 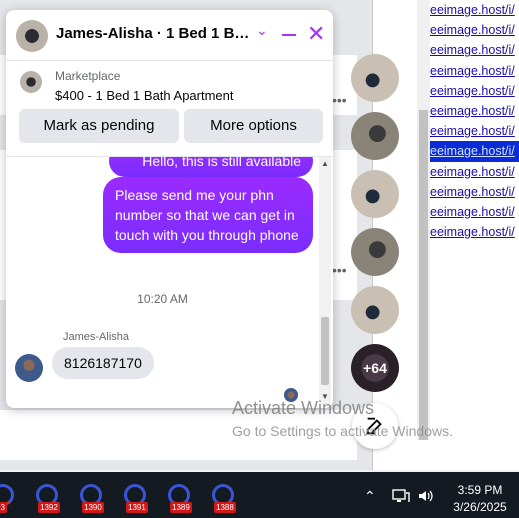 What do you see at coordinates (103, 363) in the screenshot?
I see `incoming-message: 8126187170` at bounding box center [103, 363].